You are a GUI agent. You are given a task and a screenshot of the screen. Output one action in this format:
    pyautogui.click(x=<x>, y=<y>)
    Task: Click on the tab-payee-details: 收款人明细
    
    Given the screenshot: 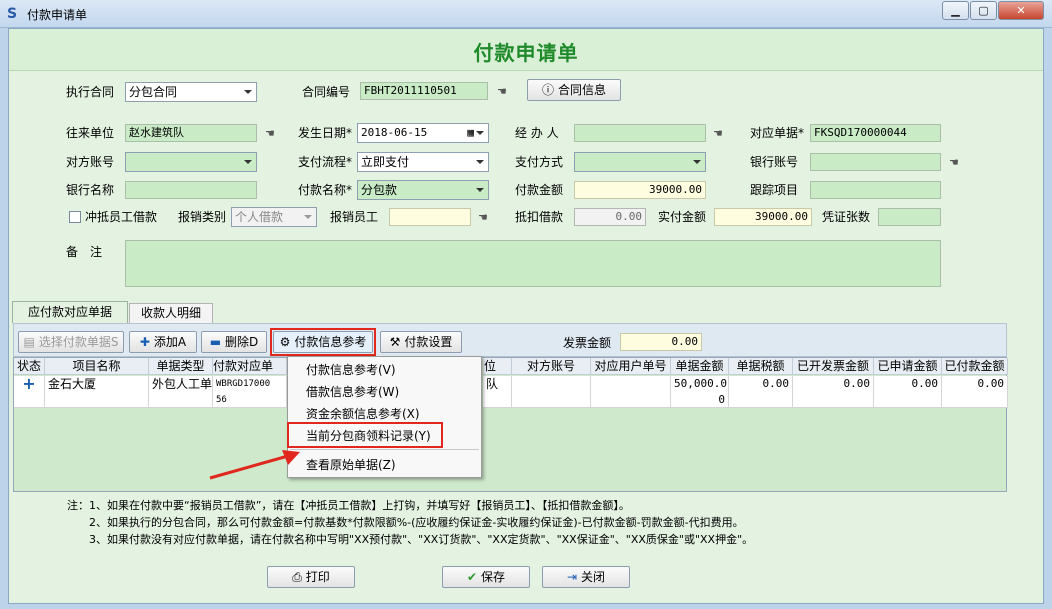 What is the action you would take?
    pyautogui.click(x=171, y=313)
    